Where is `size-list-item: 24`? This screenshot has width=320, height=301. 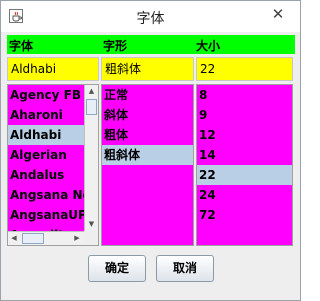
size-list-item: 24 is located at coordinates (206, 195).